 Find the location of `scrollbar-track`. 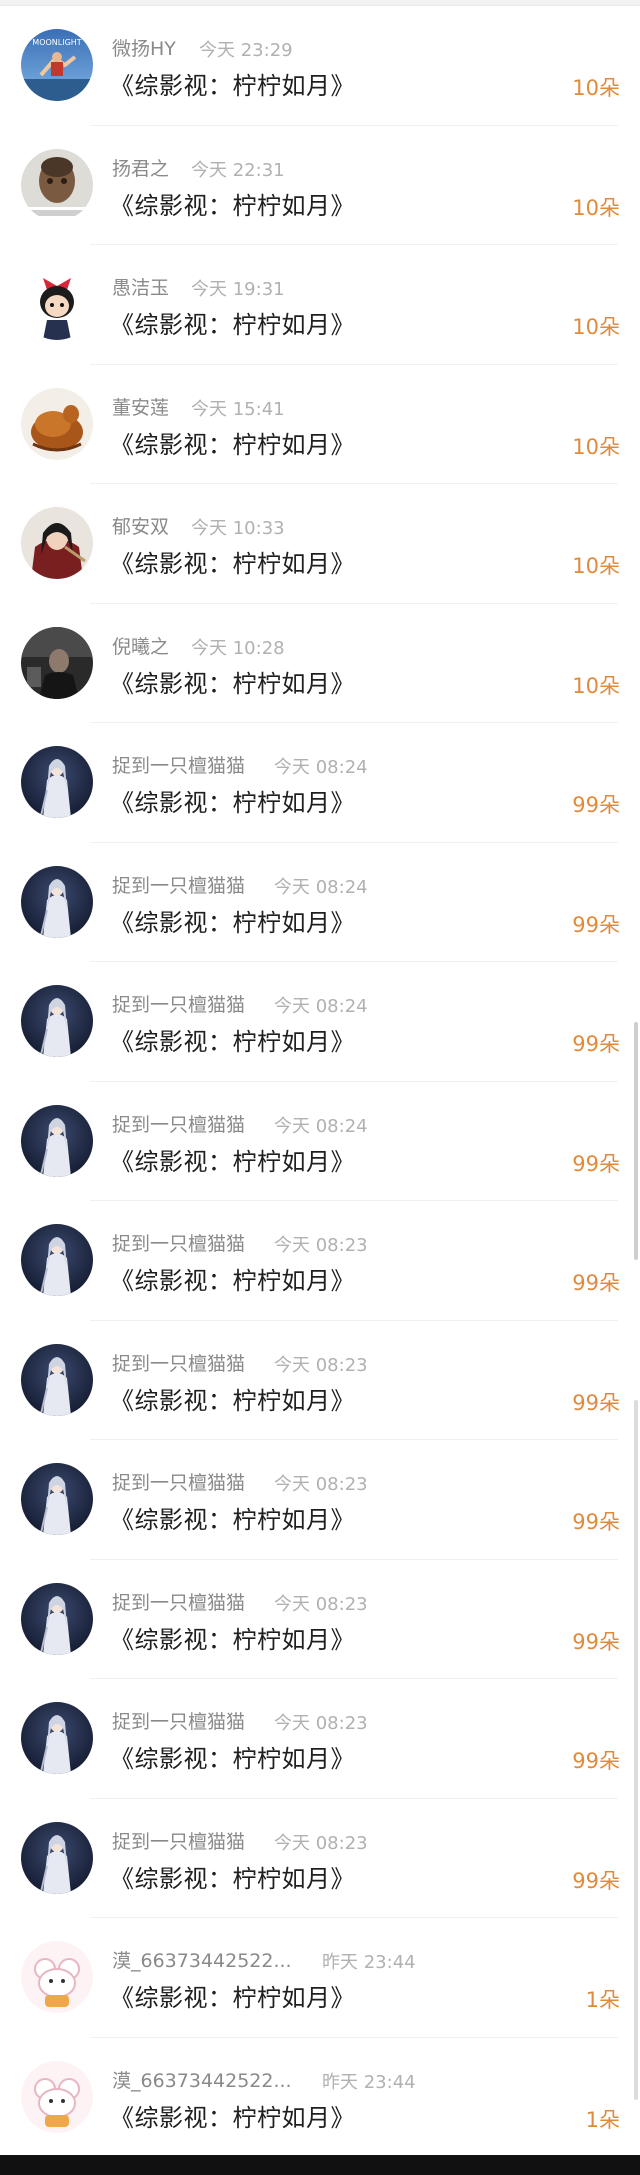

scrollbar-track is located at coordinates (636, 1750).